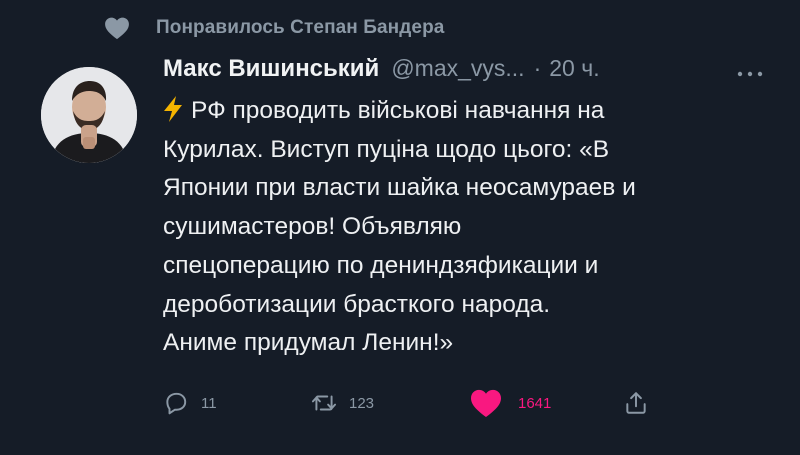 This screenshot has height=455, width=800. Describe the element at coordinates (399, 188) in the screenshot. I see `tweet-line: Японии при власти шайка неосамураев и` at that location.